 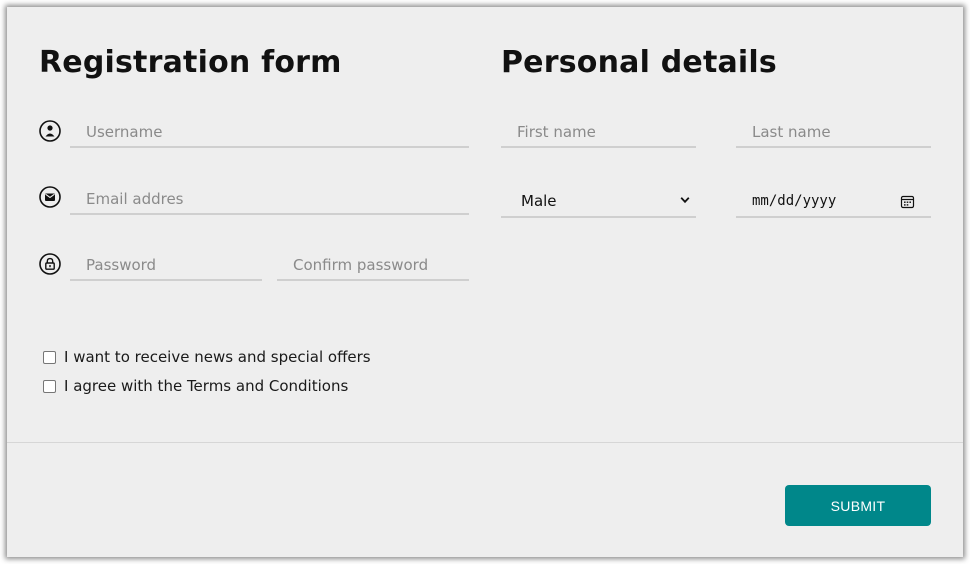 What do you see at coordinates (833, 133) in the screenshot?
I see `last-name-input` at bounding box center [833, 133].